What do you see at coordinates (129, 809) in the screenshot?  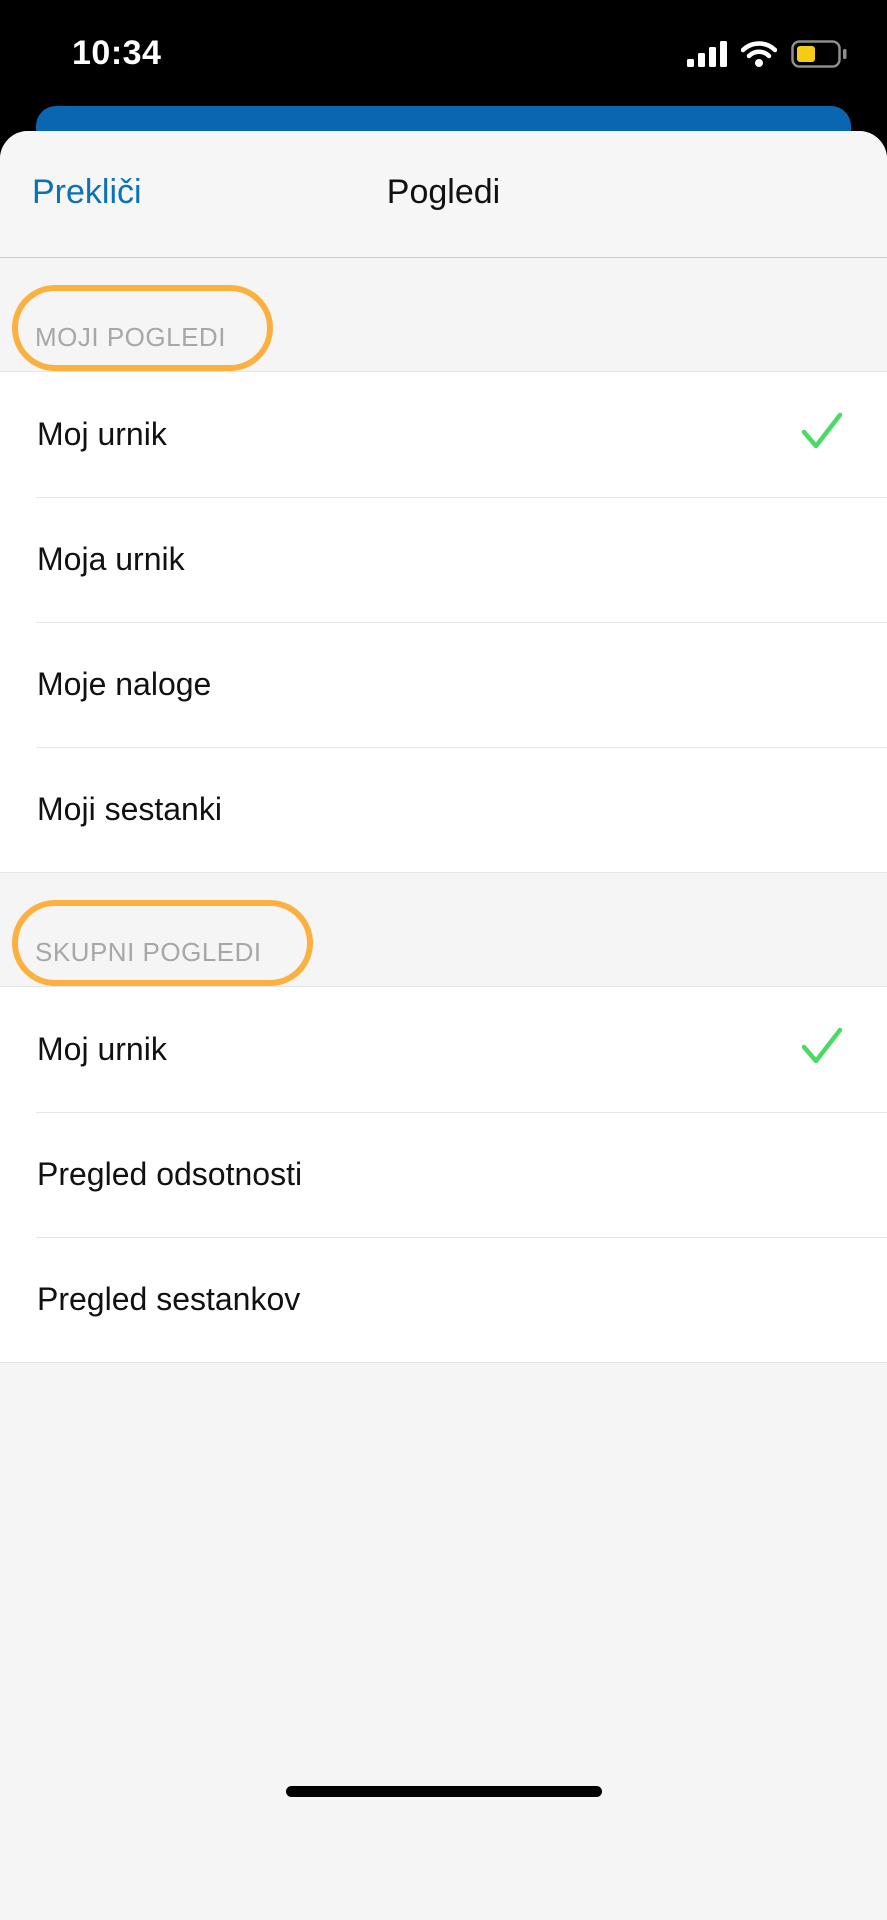 I see `list-item-label: Moji sestanki` at bounding box center [129, 809].